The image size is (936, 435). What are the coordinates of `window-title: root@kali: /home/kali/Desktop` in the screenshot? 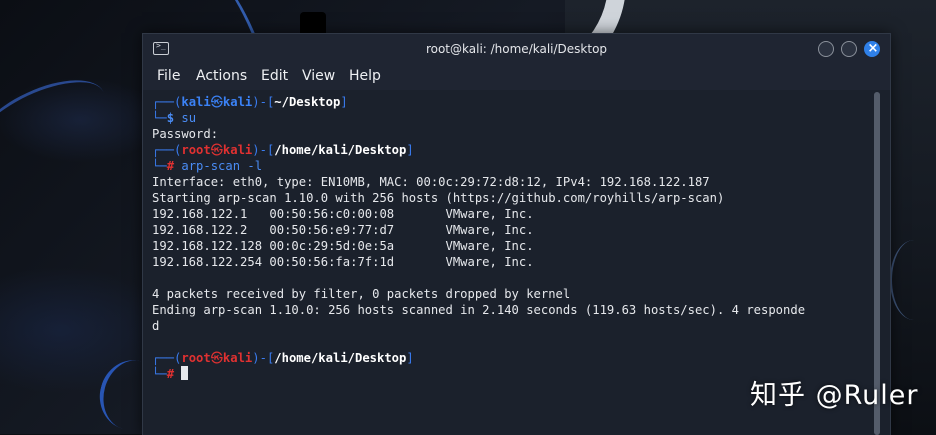 It's located at (516, 49).